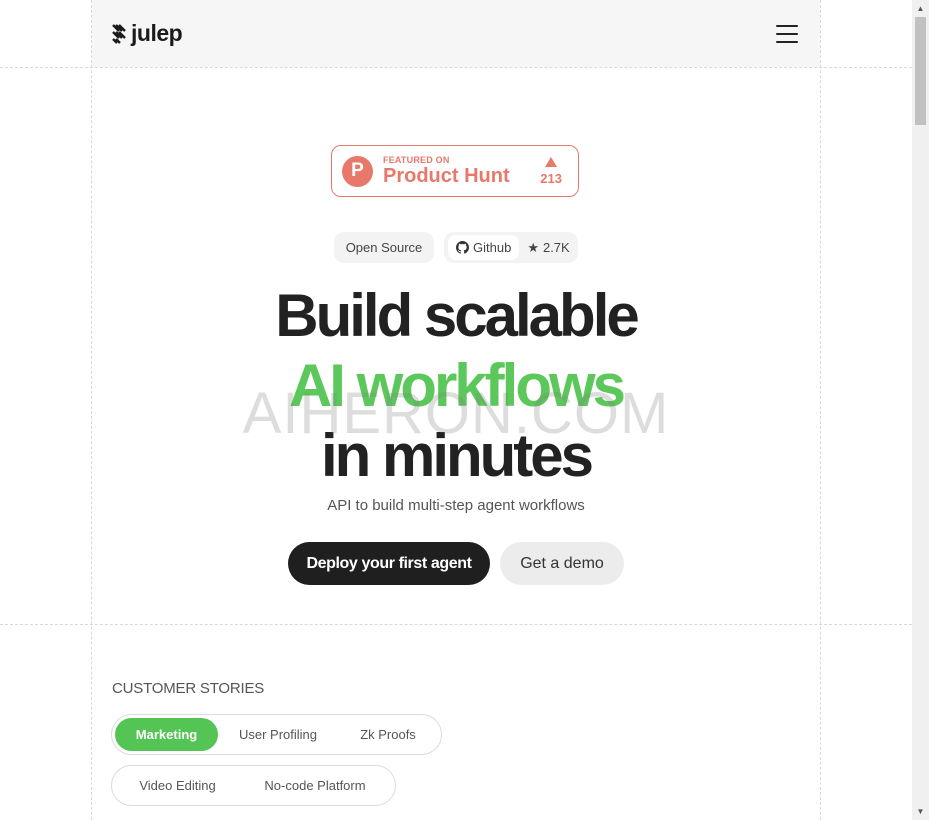  What do you see at coordinates (457, 455) in the screenshot?
I see `hero-title-line-3: in minutes` at bounding box center [457, 455].